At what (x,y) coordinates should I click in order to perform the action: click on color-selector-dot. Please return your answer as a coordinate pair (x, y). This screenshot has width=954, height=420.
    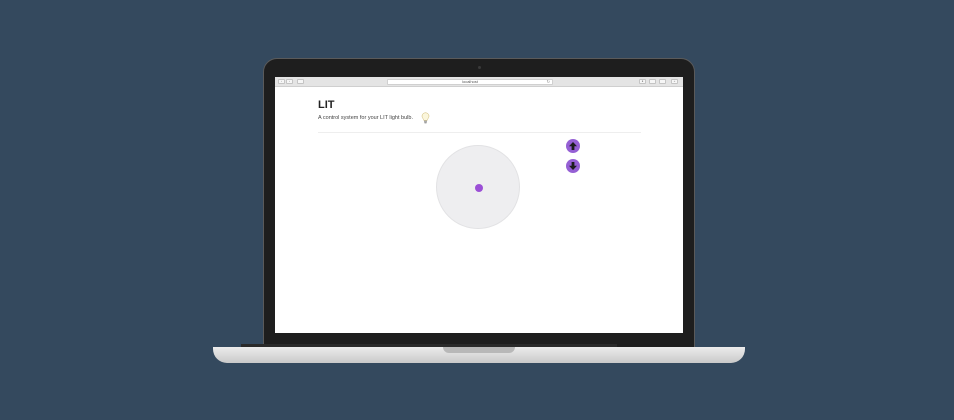
    Looking at the image, I should click on (479, 188).